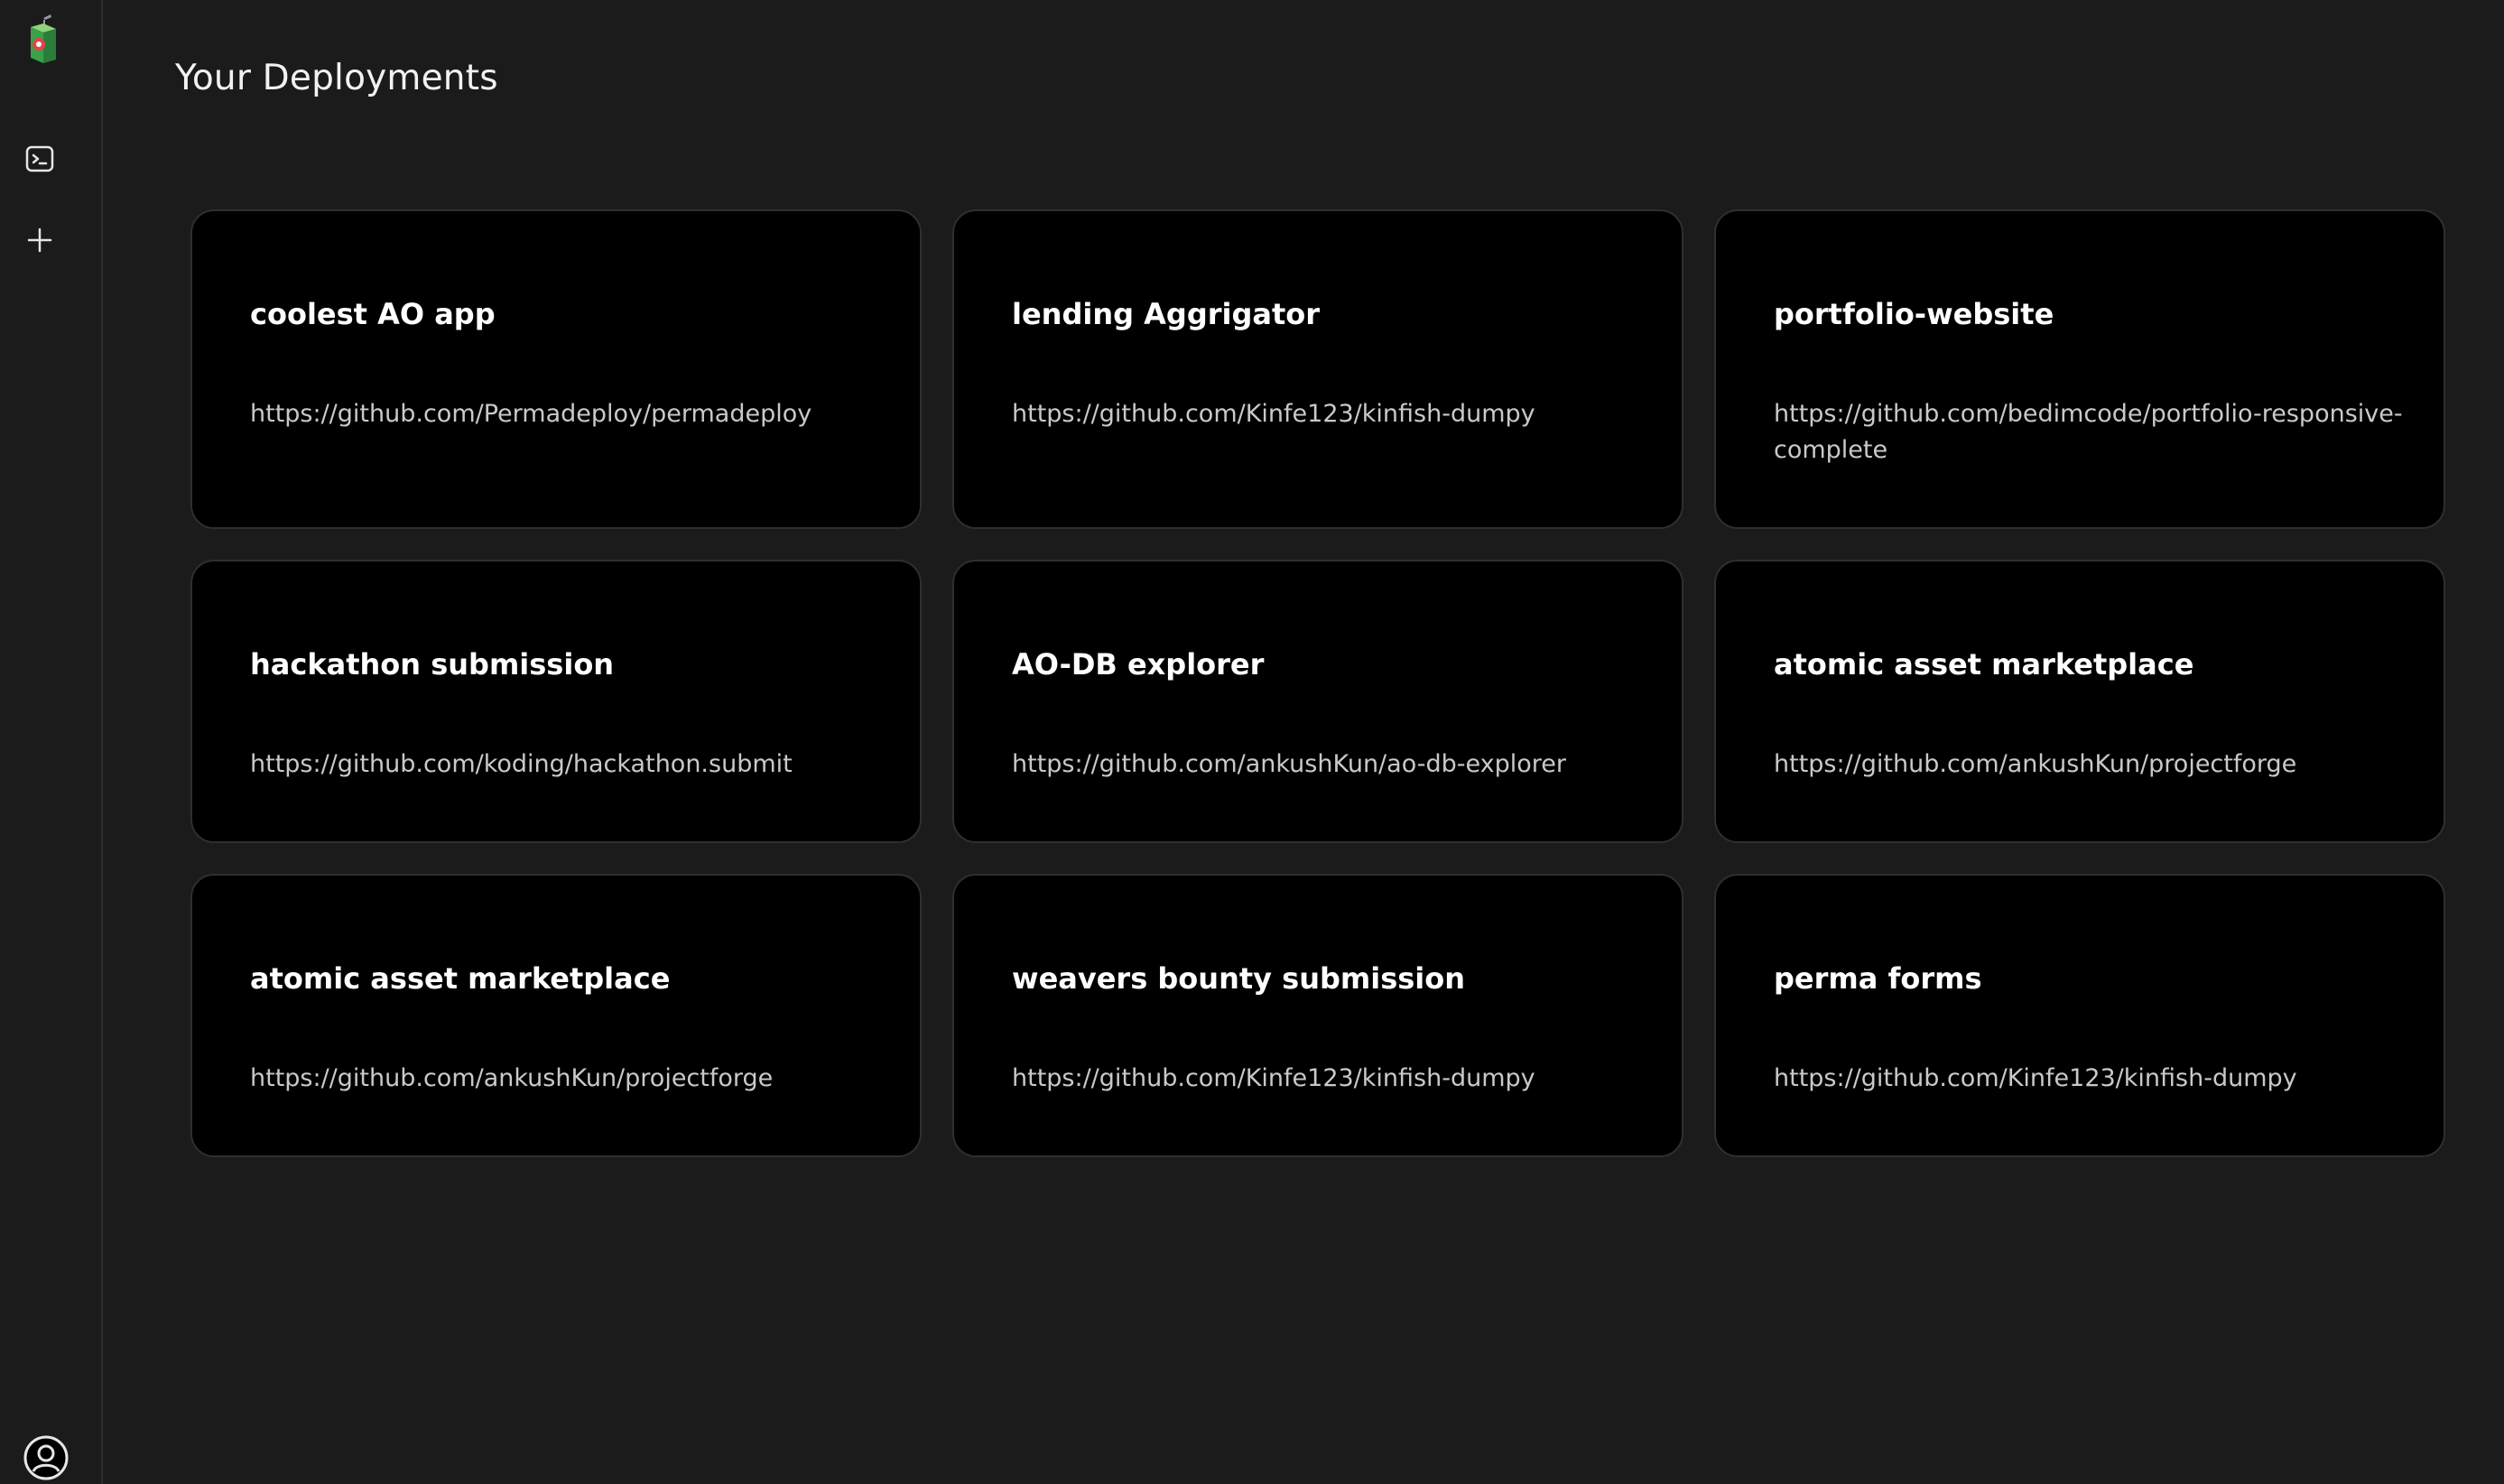  I want to click on sidebar, so click(51, 742).